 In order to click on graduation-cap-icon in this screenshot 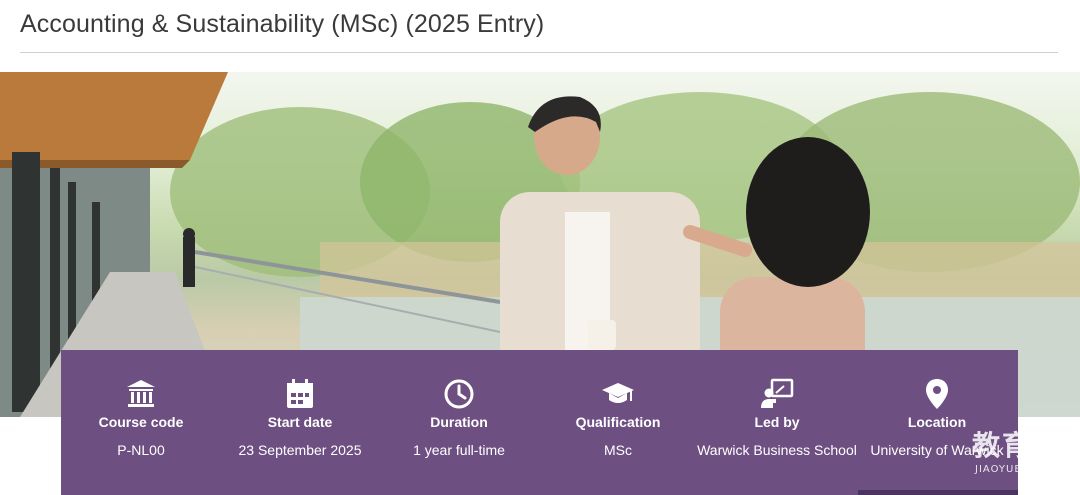, I will do `click(618, 394)`.